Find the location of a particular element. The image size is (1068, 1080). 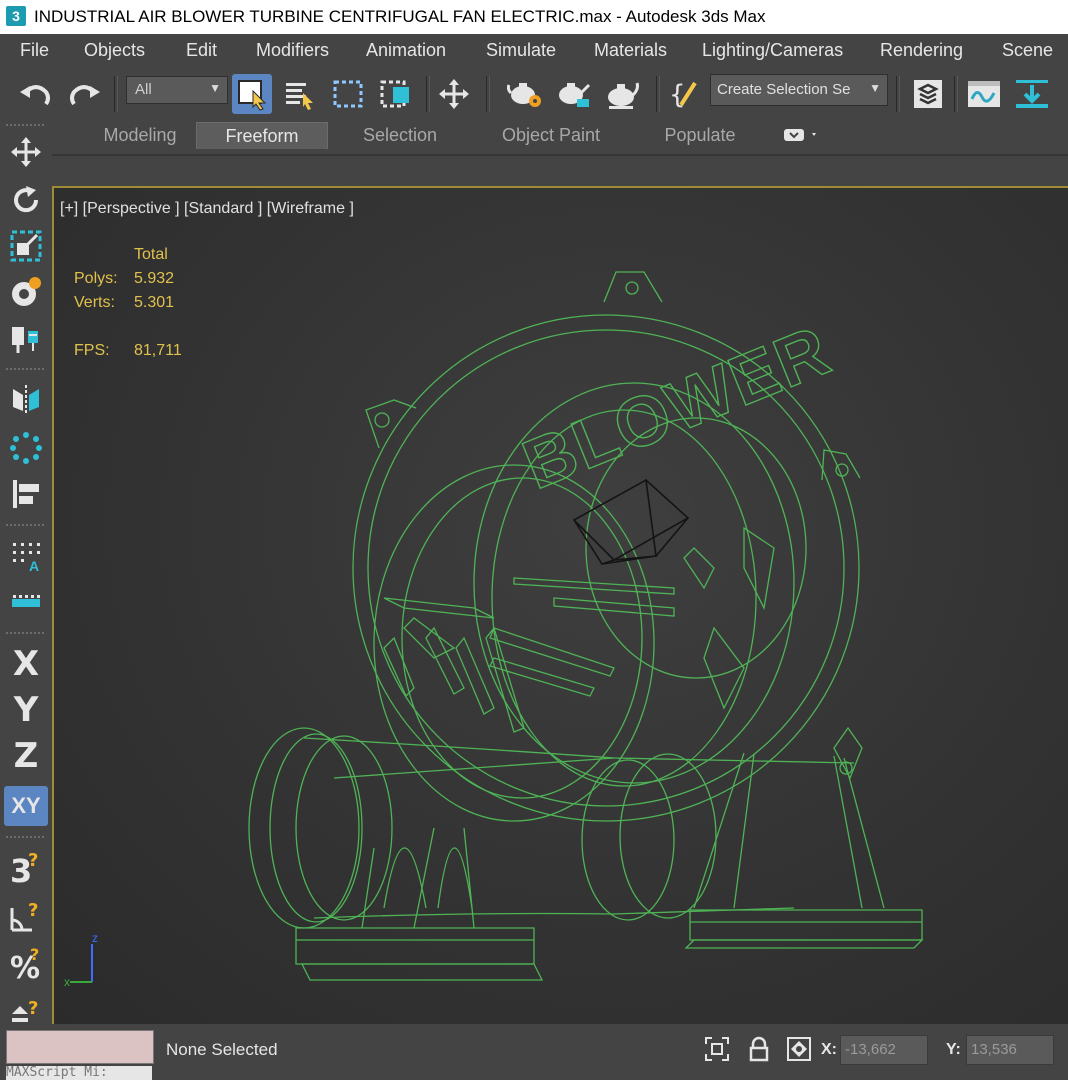

render-setup-icon is located at coordinates (526, 94).